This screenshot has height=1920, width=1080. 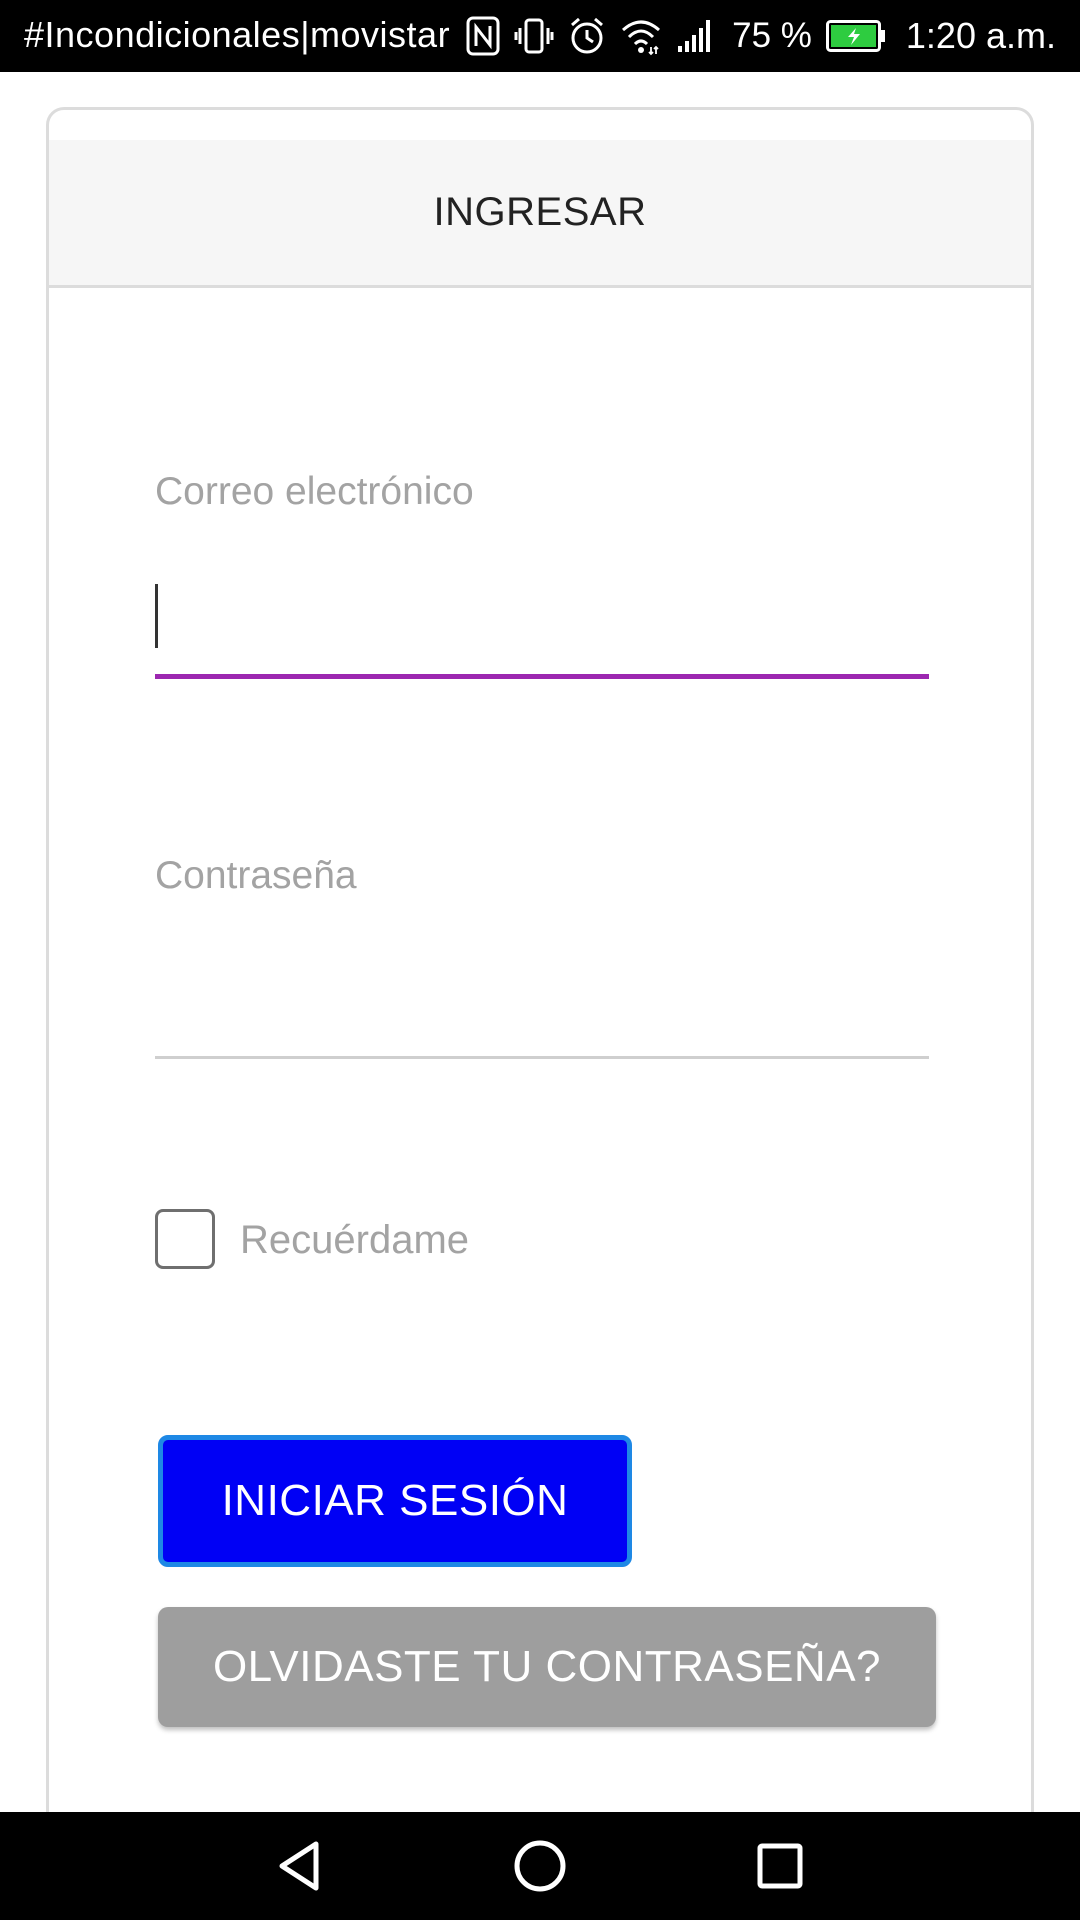 I want to click on battery-percent: 75 %, so click(x=772, y=35).